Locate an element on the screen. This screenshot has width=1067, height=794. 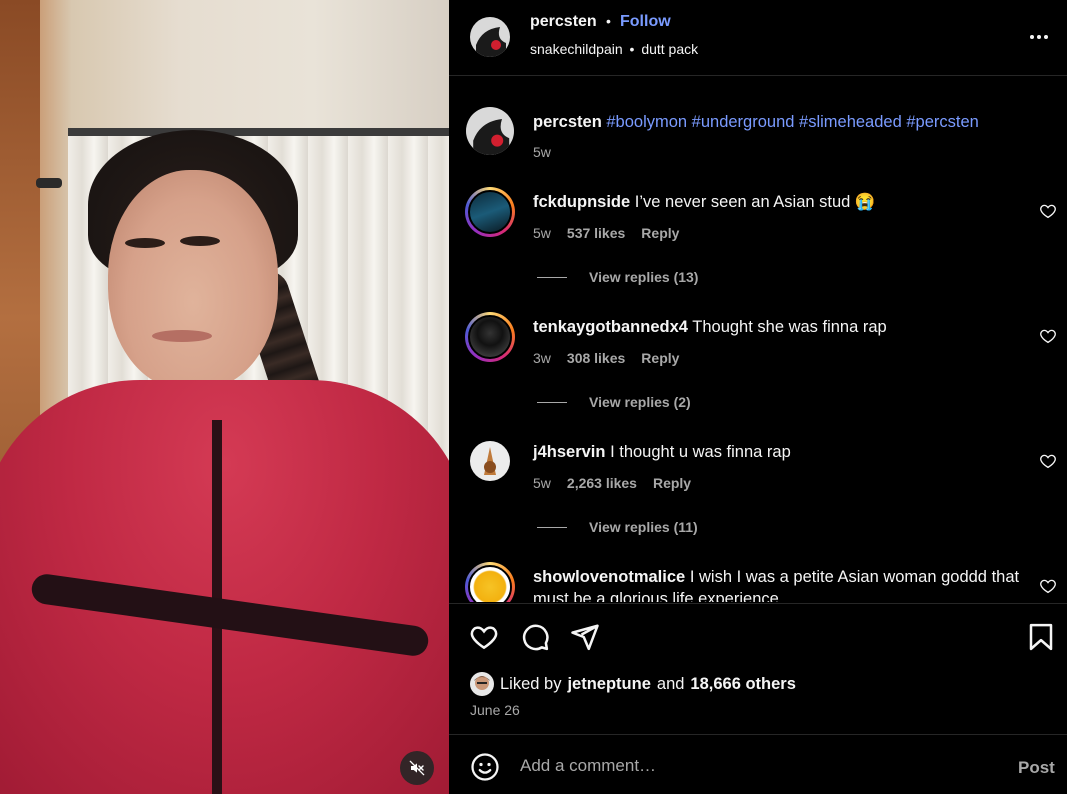
caption-username: percsten is located at coordinates (567, 122).